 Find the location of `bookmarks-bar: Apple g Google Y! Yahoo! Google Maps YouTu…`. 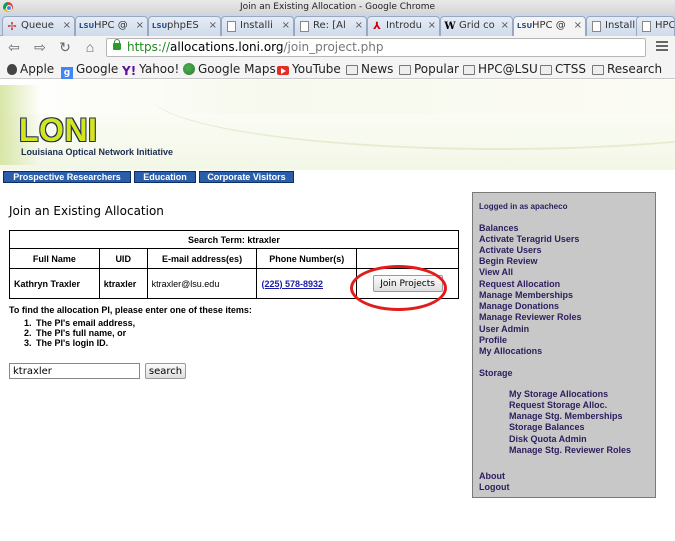

bookmarks-bar: Apple g Google Y! Yahoo! Google Maps YouTu… is located at coordinates (337, 69).